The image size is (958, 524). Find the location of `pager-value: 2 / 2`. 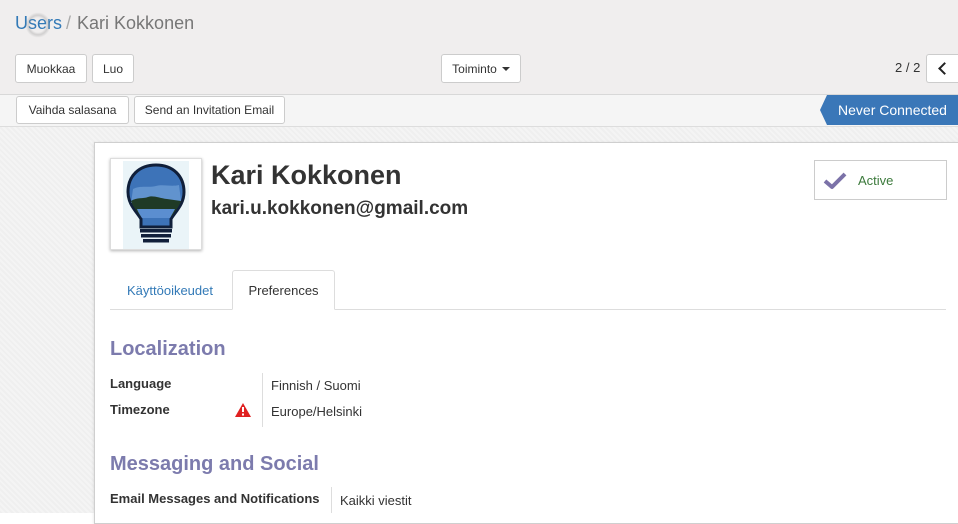

pager-value: 2 / 2 is located at coordinates (908, 67).